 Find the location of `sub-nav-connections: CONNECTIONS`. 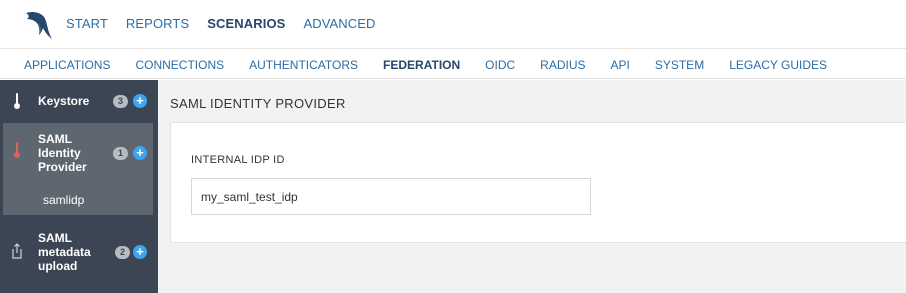

sub-nav-connections: CONNECTIONS is located at coordinates (179, 65).